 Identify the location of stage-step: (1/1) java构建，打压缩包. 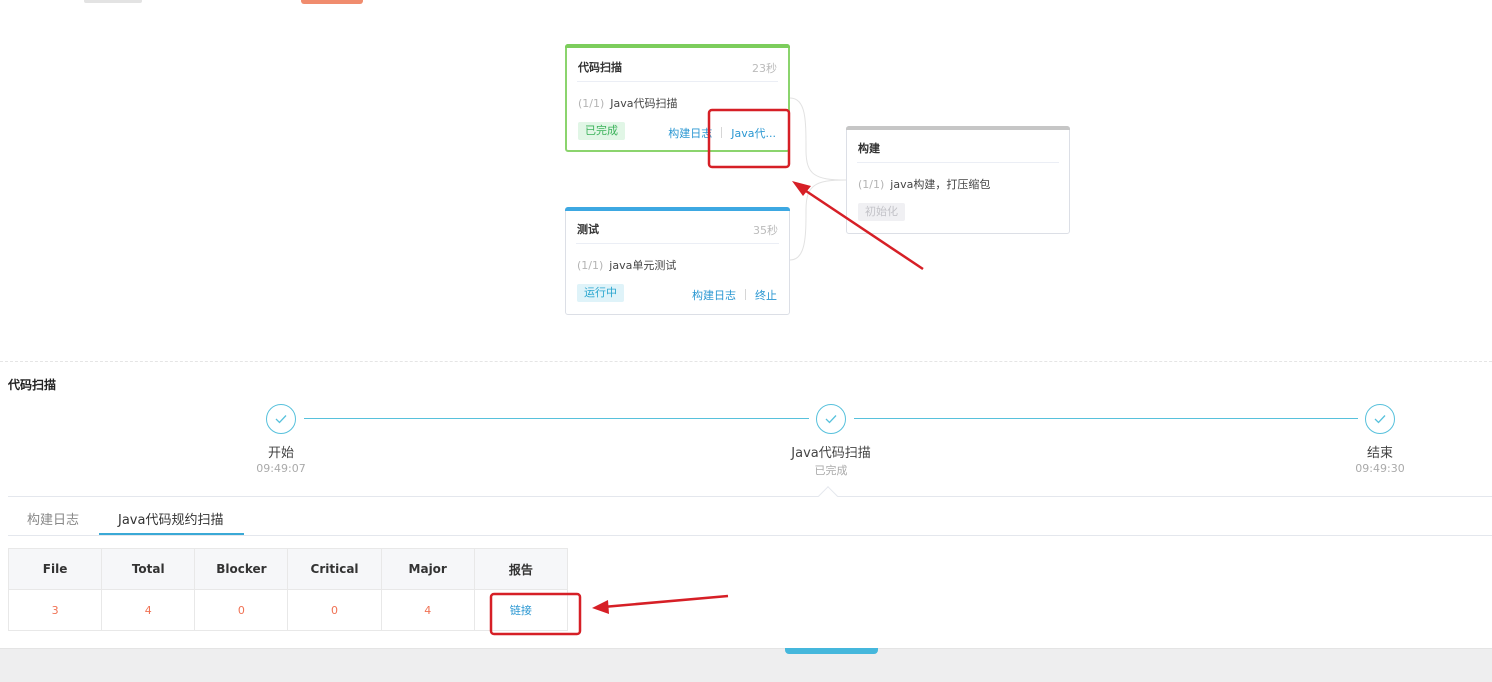
(924, 184).